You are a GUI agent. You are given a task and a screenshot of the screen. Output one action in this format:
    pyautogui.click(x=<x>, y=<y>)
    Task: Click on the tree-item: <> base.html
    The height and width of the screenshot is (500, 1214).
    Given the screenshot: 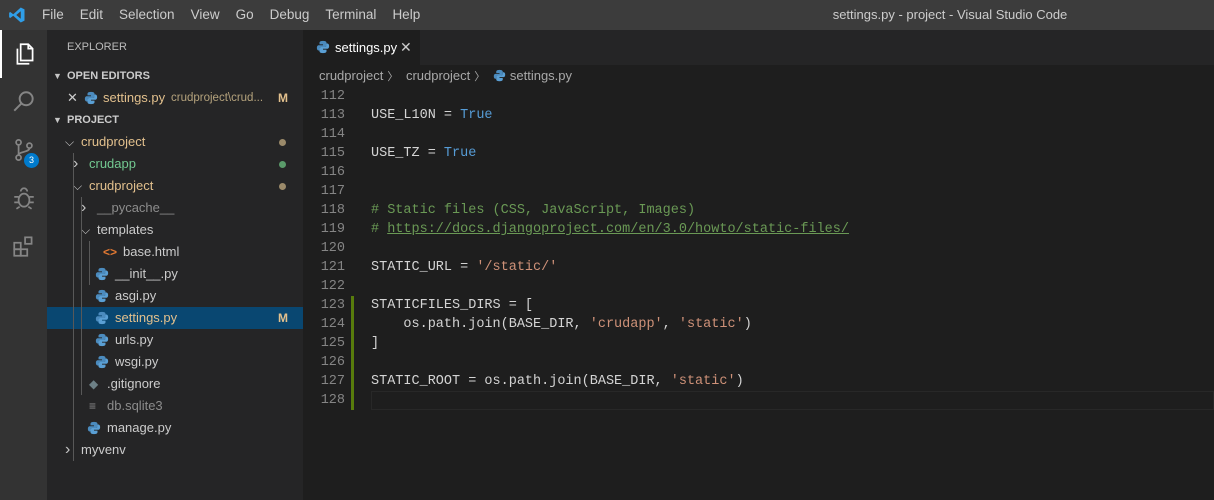 What is the action you would take?
    pyautogui.click(x=175, y=252)
    